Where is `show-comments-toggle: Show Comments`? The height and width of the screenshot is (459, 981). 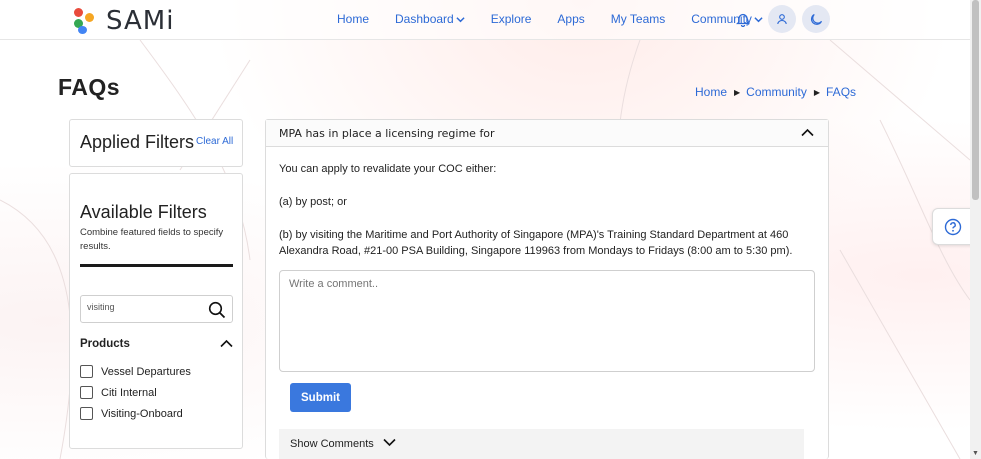 show-comments-toggle: Show Comments is located at coordinates (541, 444).